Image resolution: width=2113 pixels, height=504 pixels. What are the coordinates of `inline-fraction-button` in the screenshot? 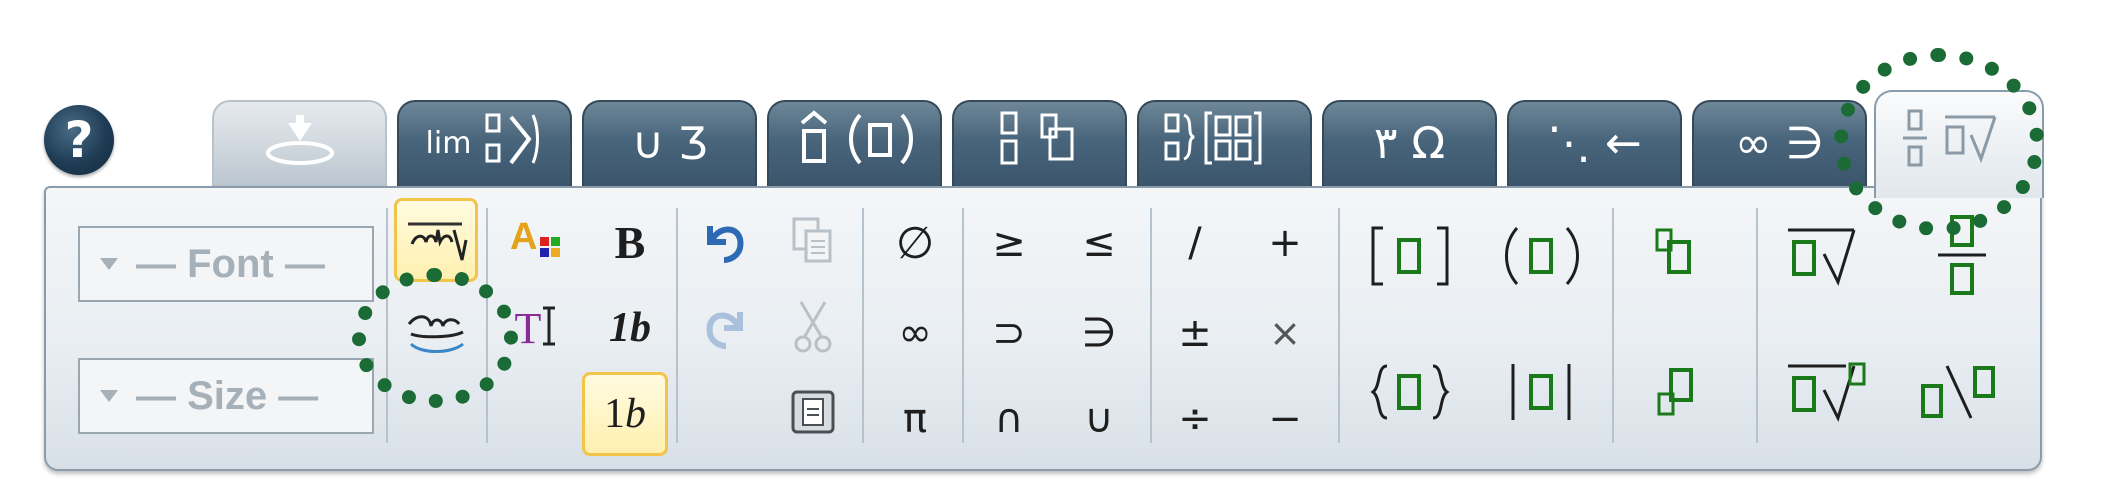 It's located at (1962, 394).